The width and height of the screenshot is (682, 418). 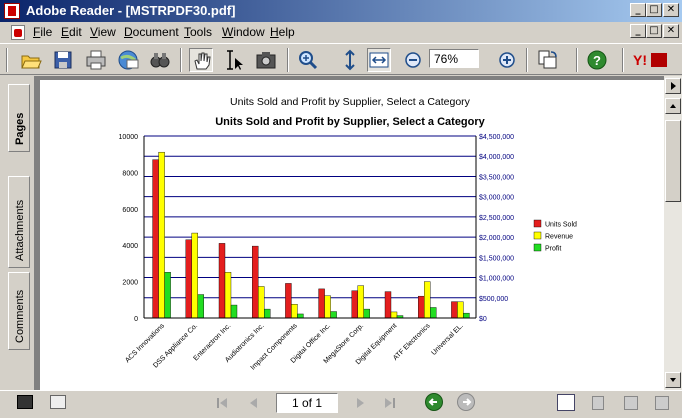 I want to click on facing-view-icon, so click(x=631, y=403).